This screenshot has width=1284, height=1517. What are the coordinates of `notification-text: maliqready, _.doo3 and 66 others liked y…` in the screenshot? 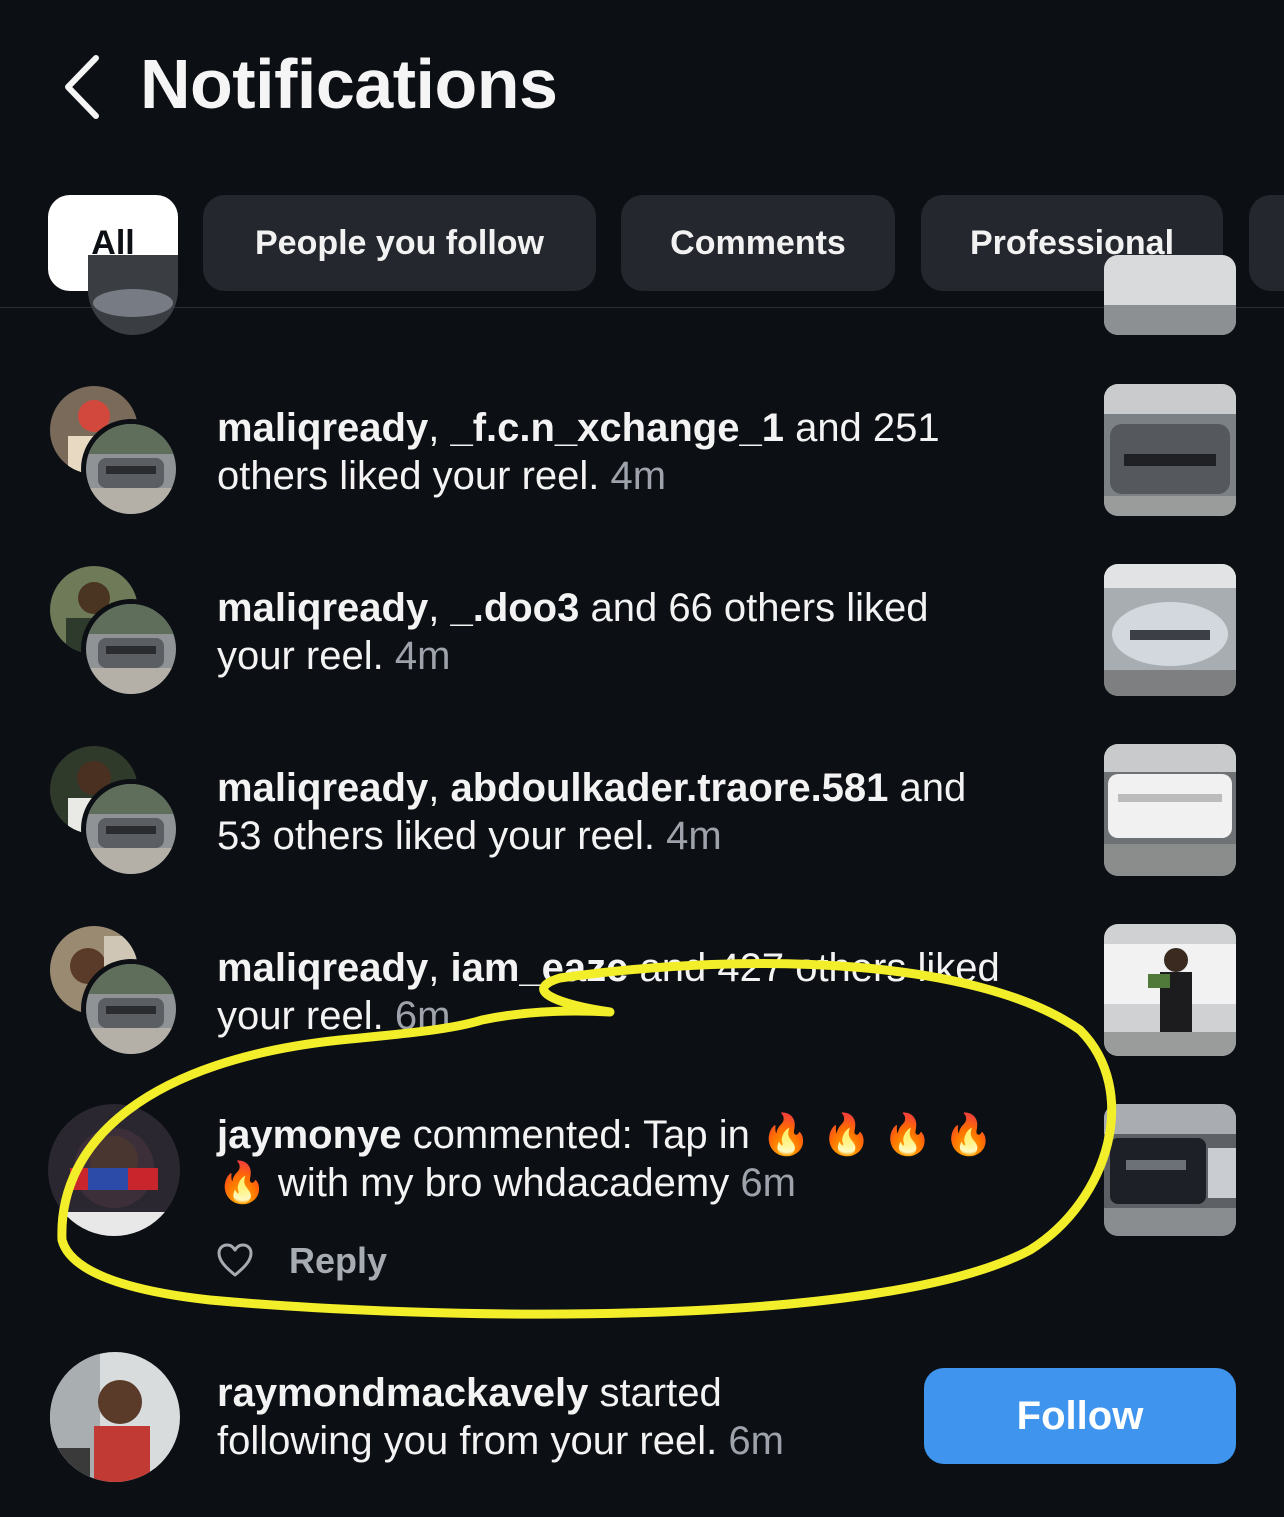 It's located at (572, 632).